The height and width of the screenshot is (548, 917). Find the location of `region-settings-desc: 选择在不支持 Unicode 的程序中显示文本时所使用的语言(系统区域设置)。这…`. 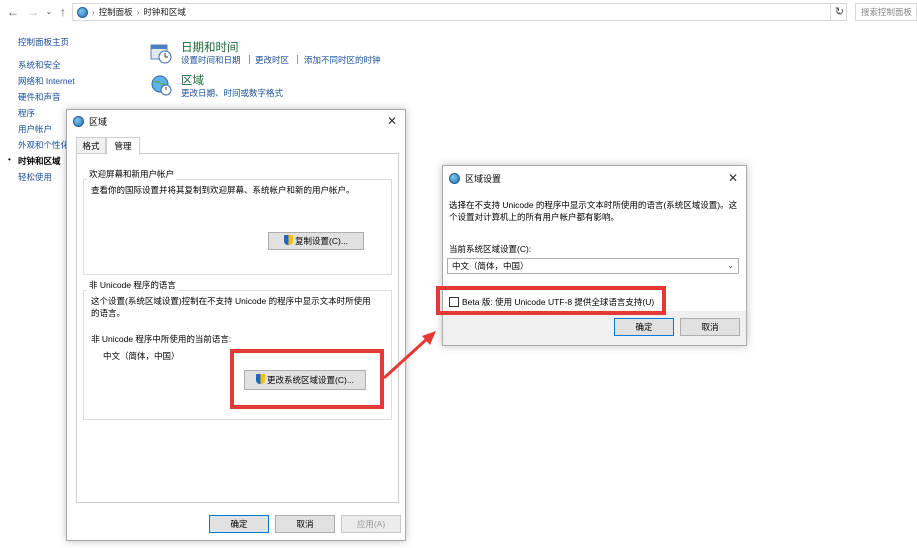

region-settings-desc: 选择在不支持 Unicode 的程序中显示文本时所使用的语言(系统区域设置)。这… is located at coordinates (593, 211).